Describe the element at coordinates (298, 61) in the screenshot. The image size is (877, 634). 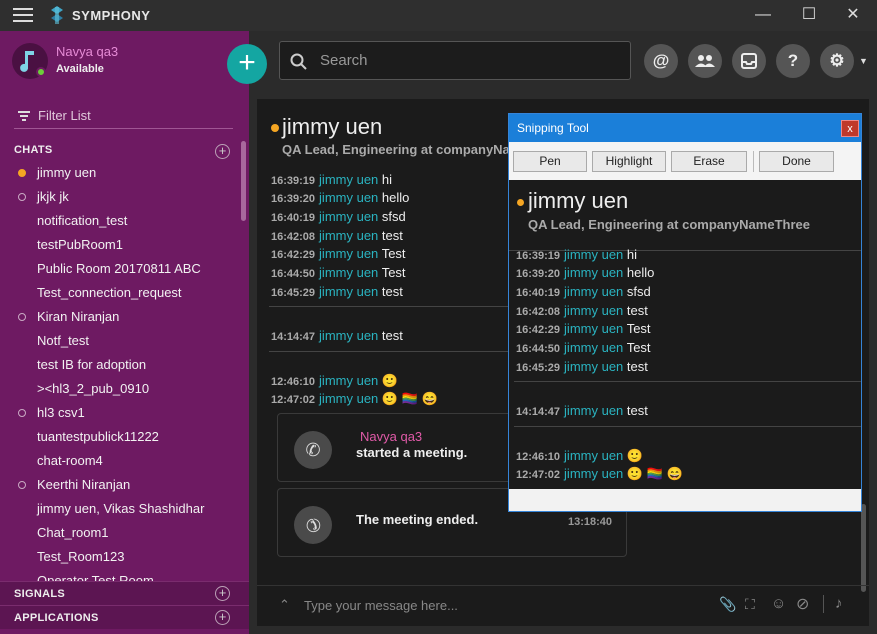
I see `search-icon` at that location.